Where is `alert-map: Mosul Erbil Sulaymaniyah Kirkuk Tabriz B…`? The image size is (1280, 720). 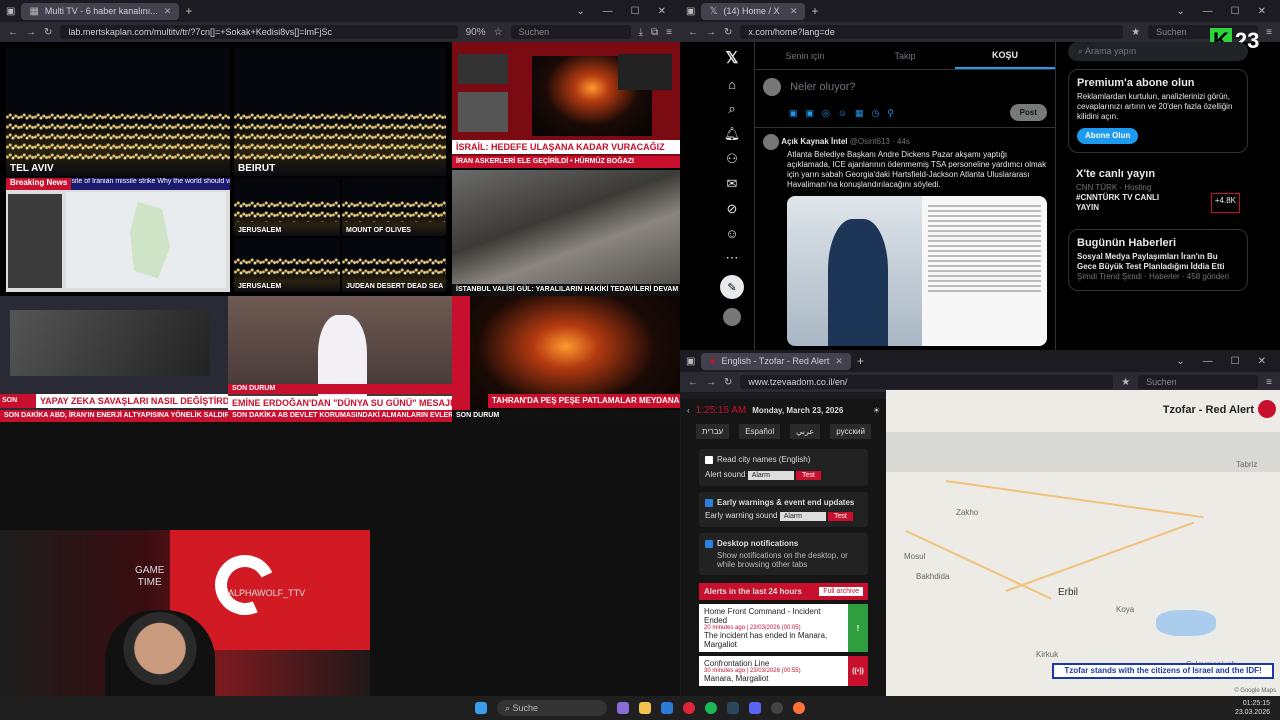 alert-map: Mosul Erbil Sulaymaniyah Kirkuk Tabriz B… is located at coordinates (1083, 543).